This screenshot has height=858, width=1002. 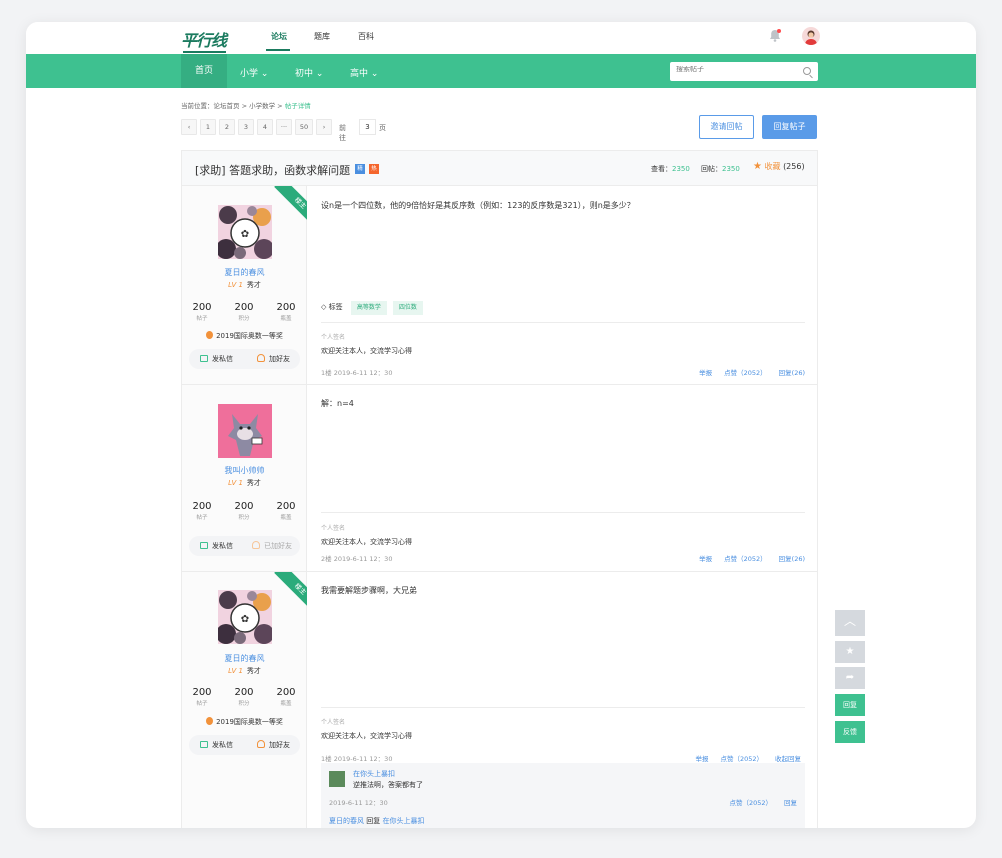 What do you see at coordinates (254, 72) in the screenshot?
I see `menu-primary: 小学 ⌄` at bounding box center [254, 72].